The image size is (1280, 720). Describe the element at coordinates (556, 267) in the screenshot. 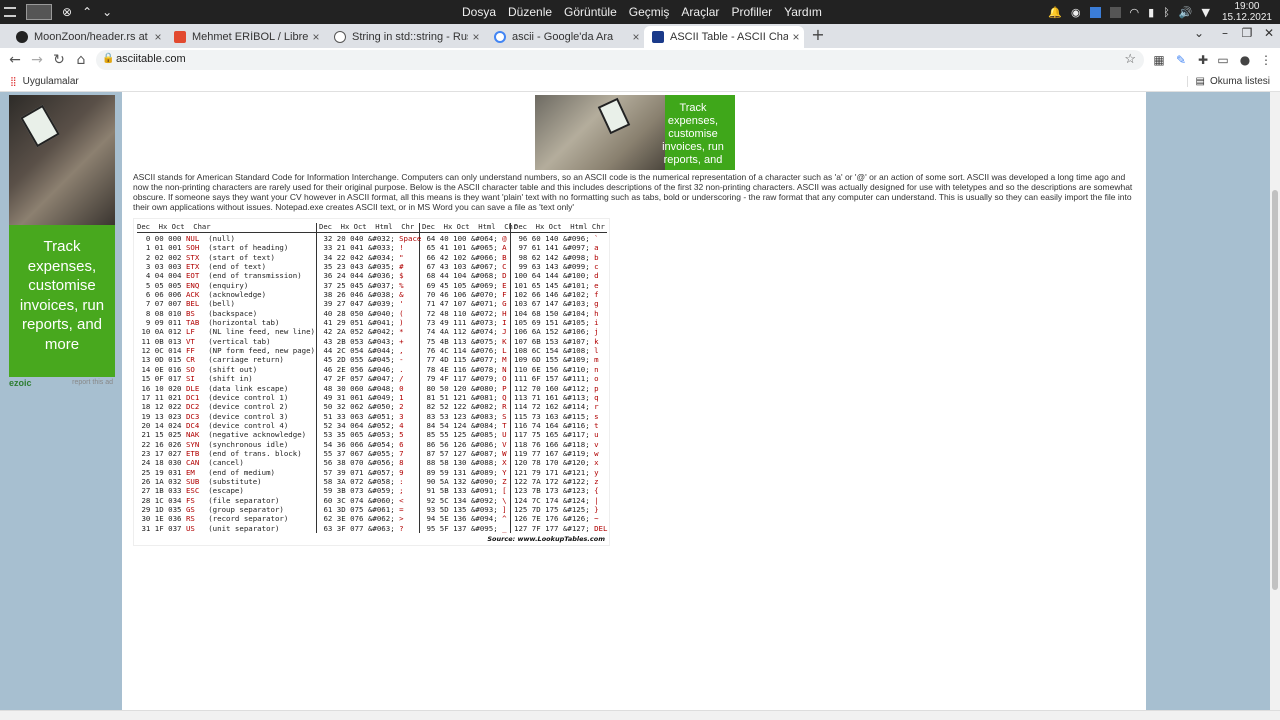

I see `ascii-row: 99 63 143 &#099; c` at that location.